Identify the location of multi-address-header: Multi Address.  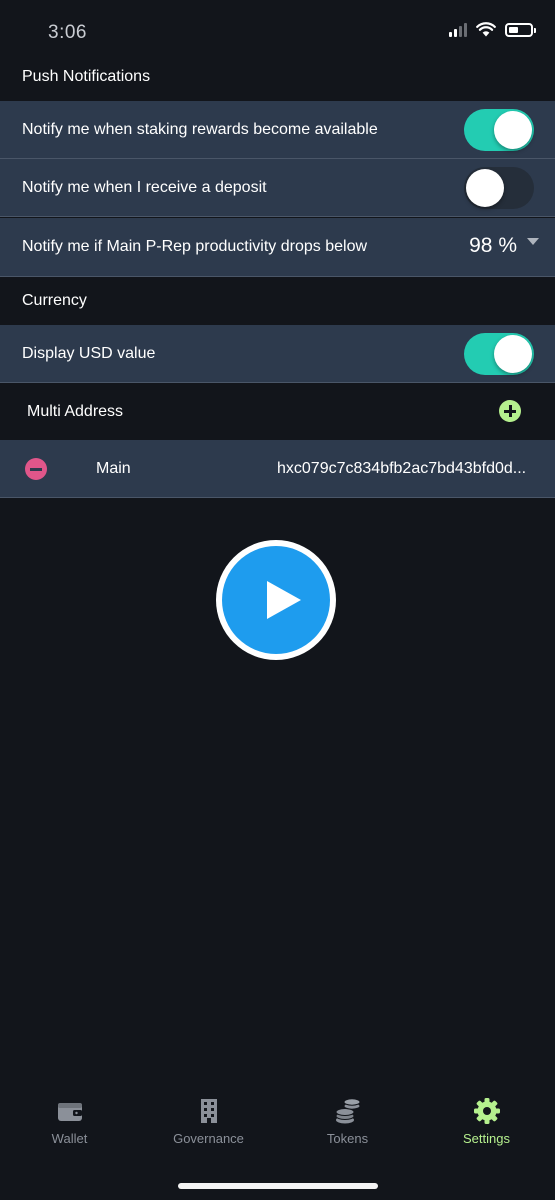
(277, 411).